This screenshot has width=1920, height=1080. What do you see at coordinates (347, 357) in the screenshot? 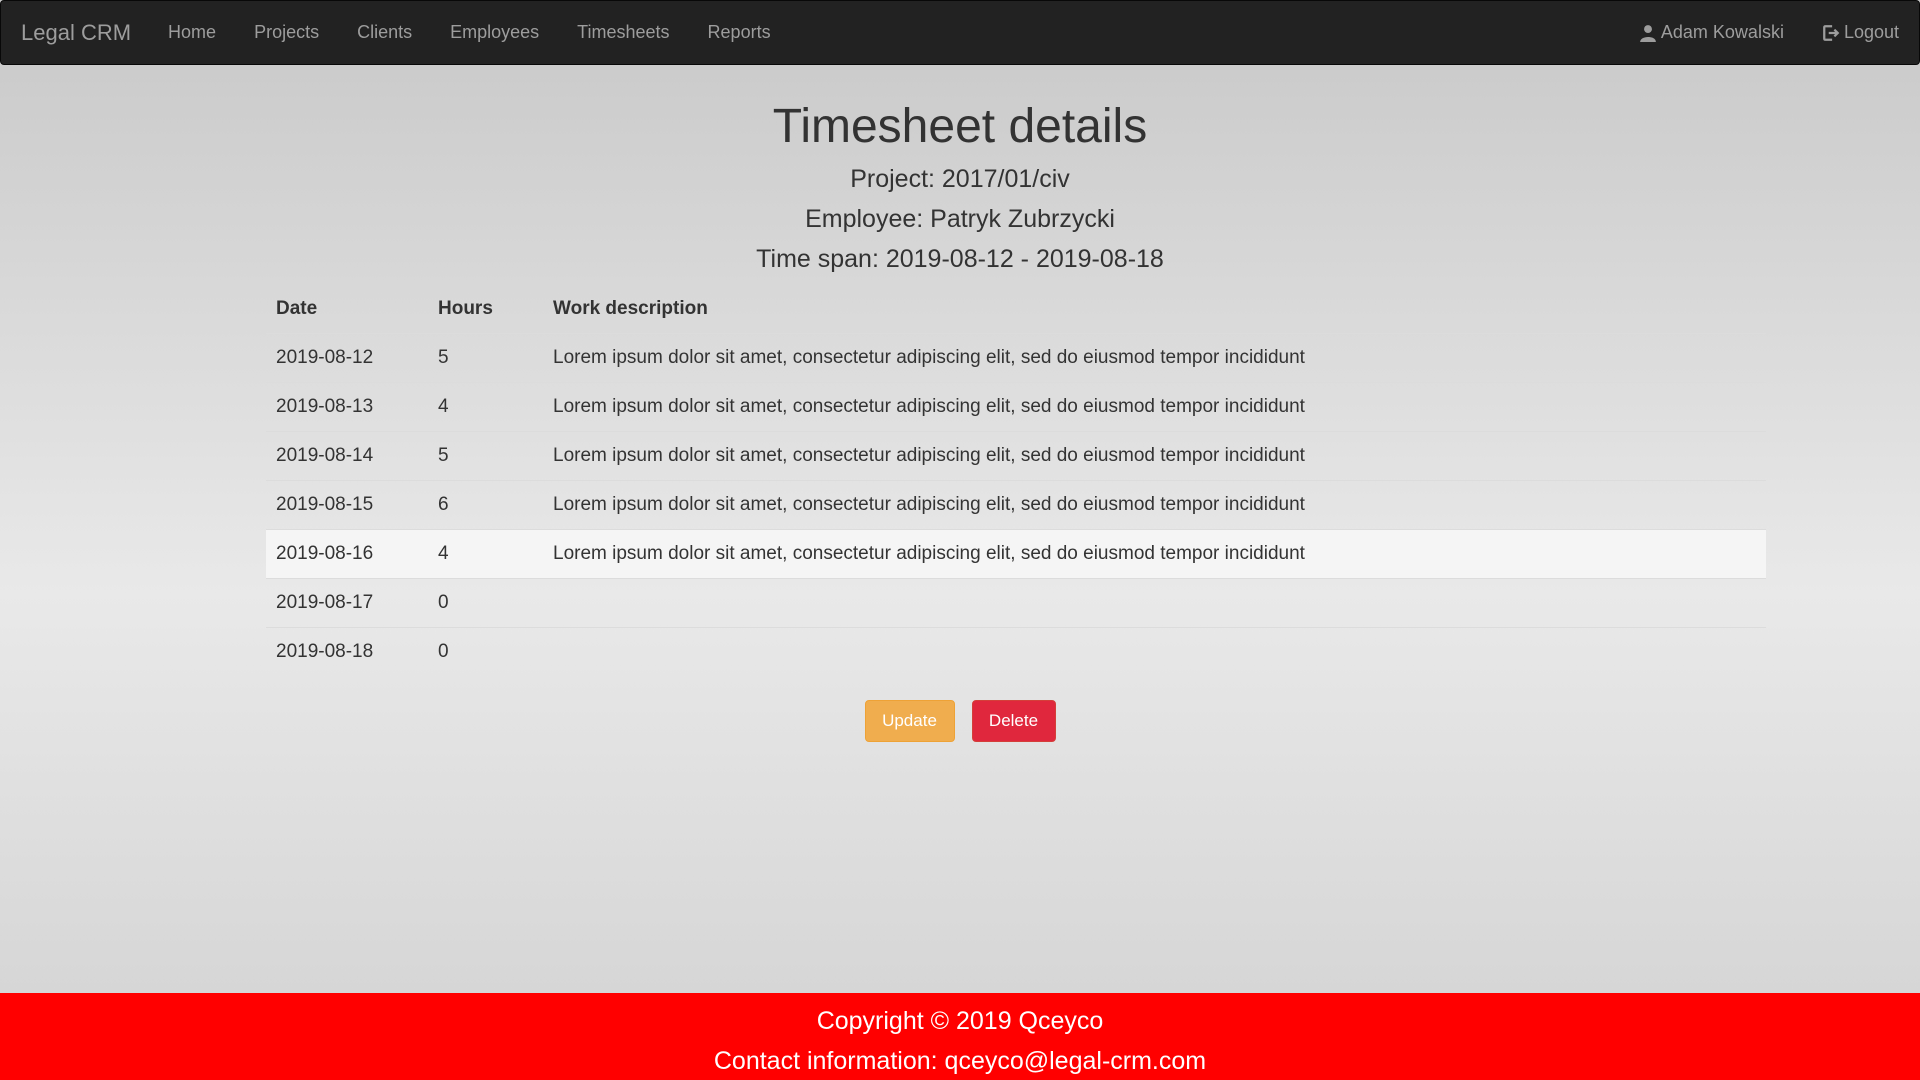
I see `cell-date: 2019-08-12` at bounding box center [347, 357].